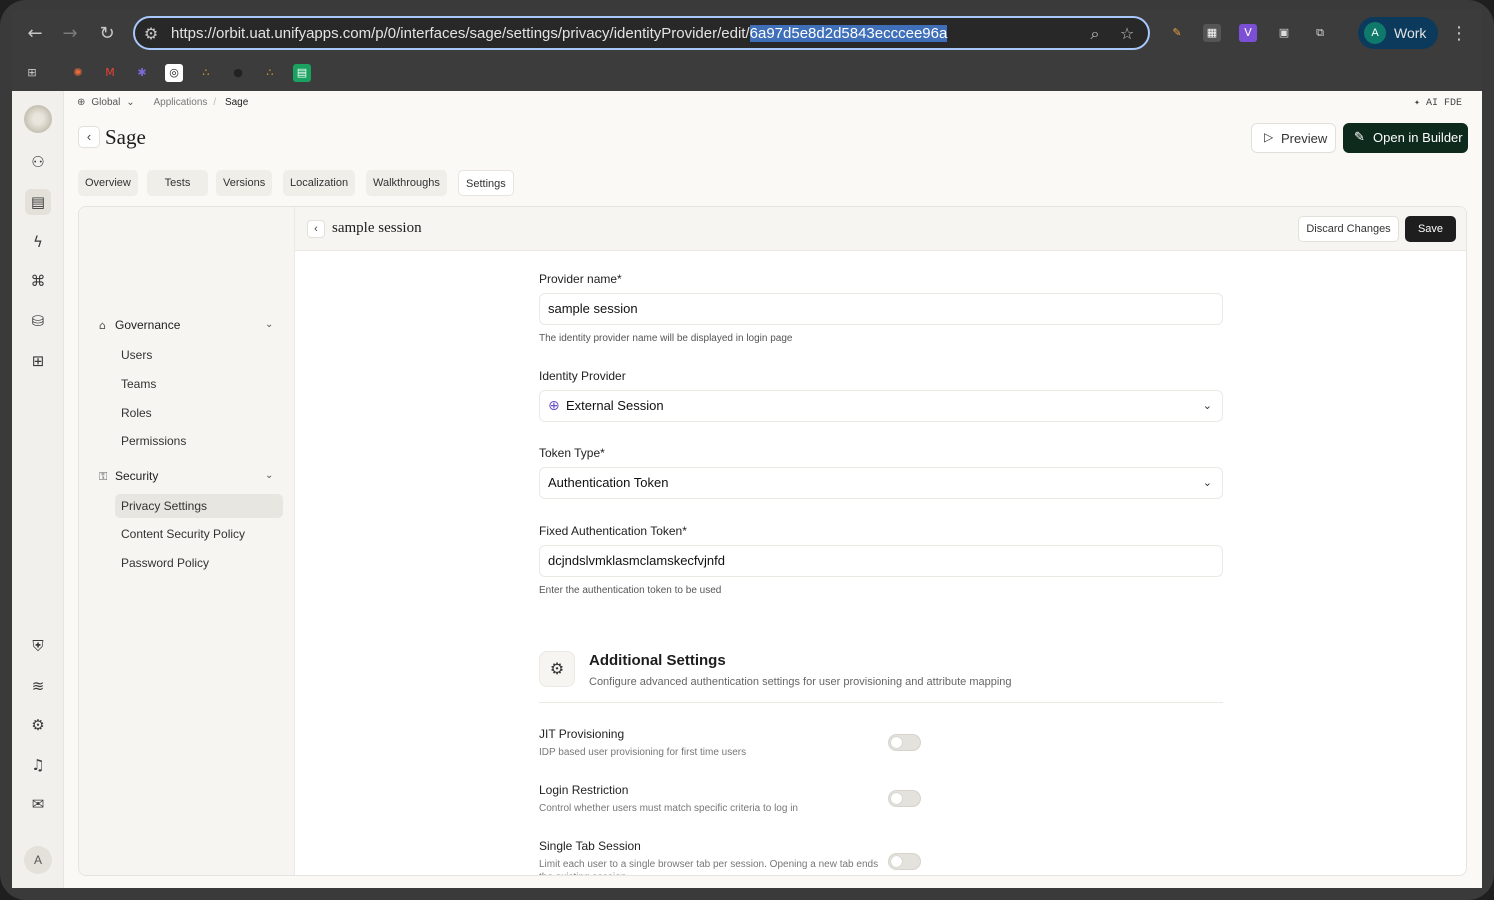  I want to click on fixed-token-label: Fixed Authentication Token*, so click(613, 531).